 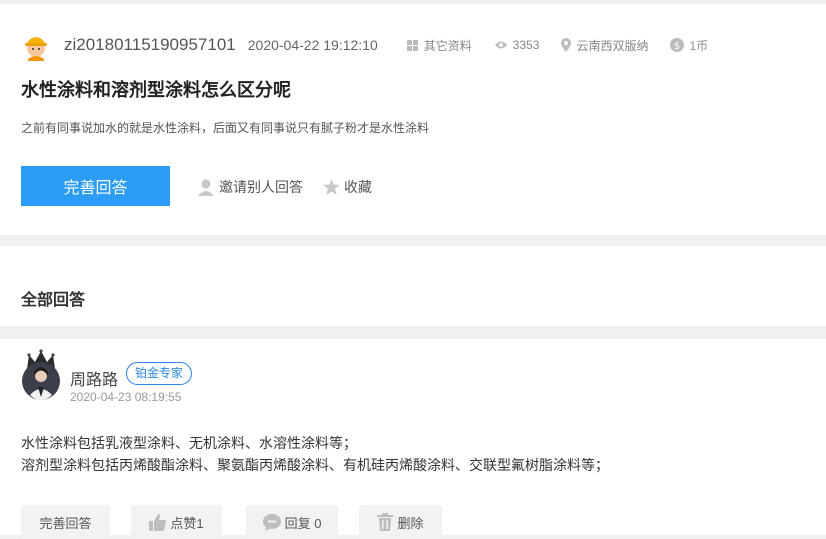 I want to click on reward-label: 1币, so click(x=699, y=45).